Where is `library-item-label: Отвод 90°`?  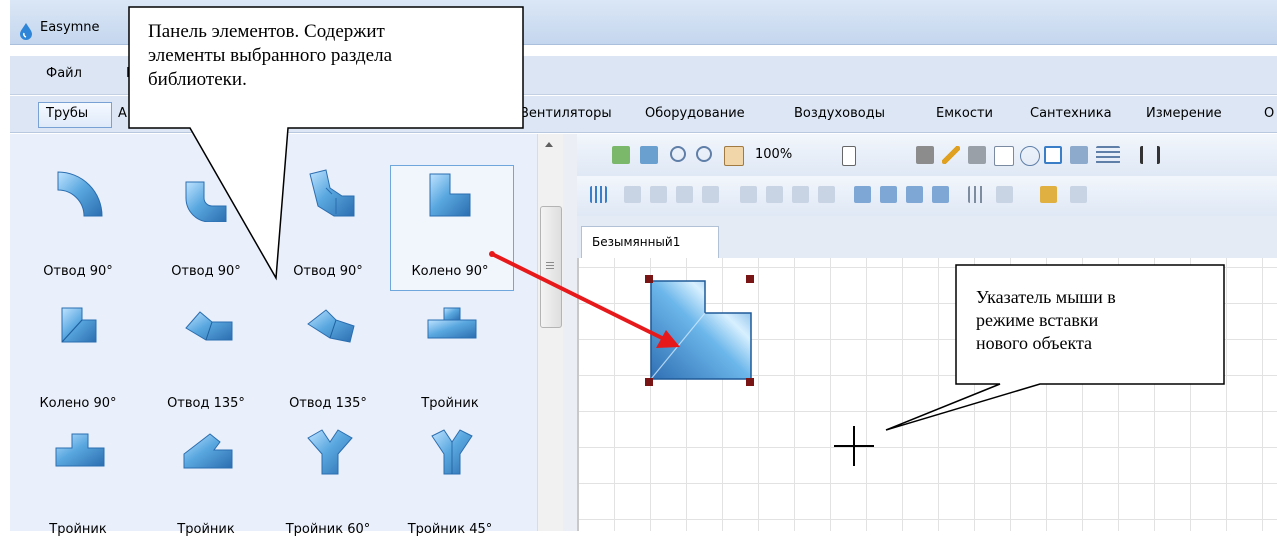
library-item-label: Отвод 90° is located at coordinates (78, 271).